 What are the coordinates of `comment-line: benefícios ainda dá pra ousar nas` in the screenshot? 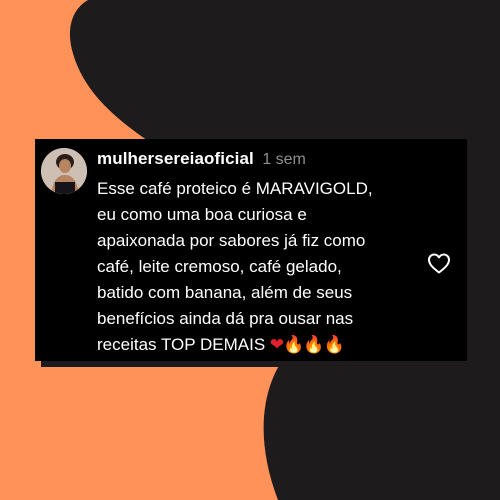 It's located at (225, 318).